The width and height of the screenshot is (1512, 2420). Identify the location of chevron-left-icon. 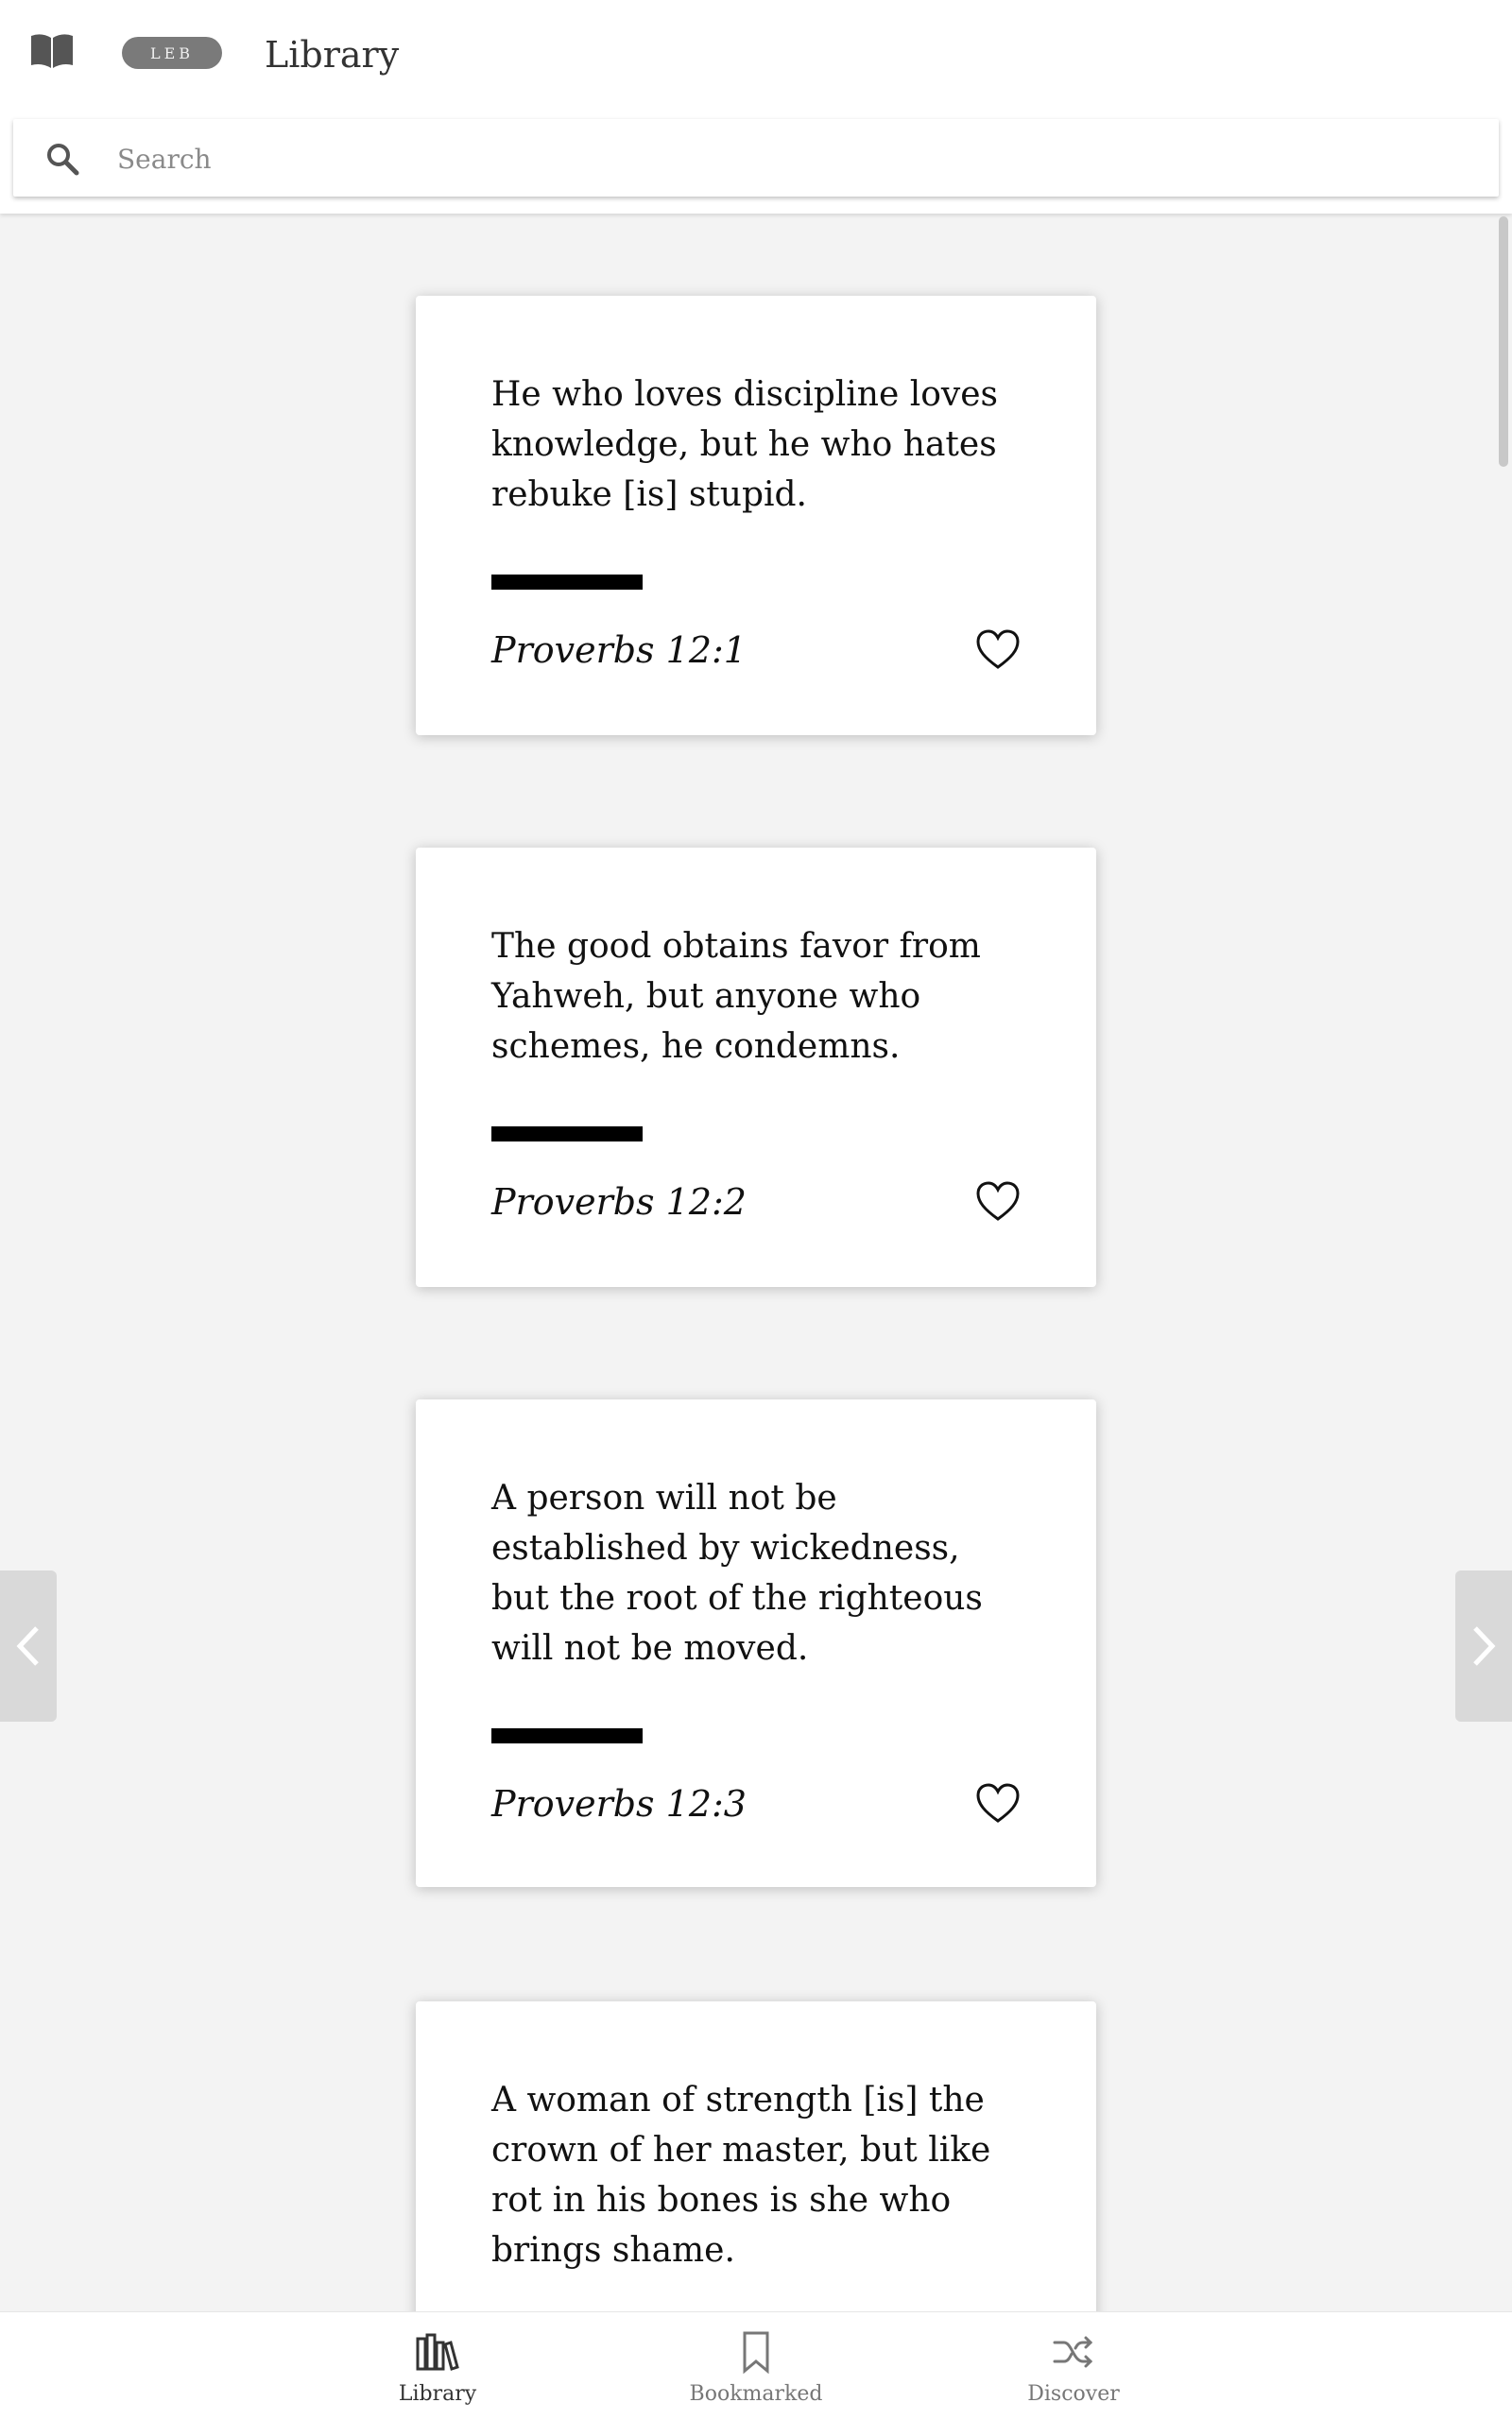
(27, 1646).